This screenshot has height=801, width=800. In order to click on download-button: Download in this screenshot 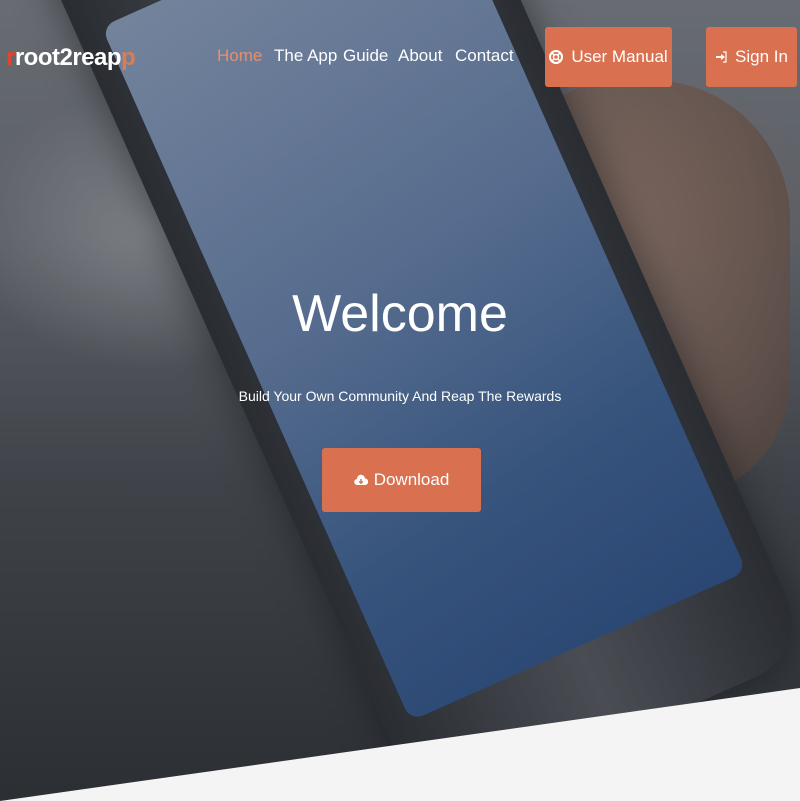, I will do `click(401, 480)`.